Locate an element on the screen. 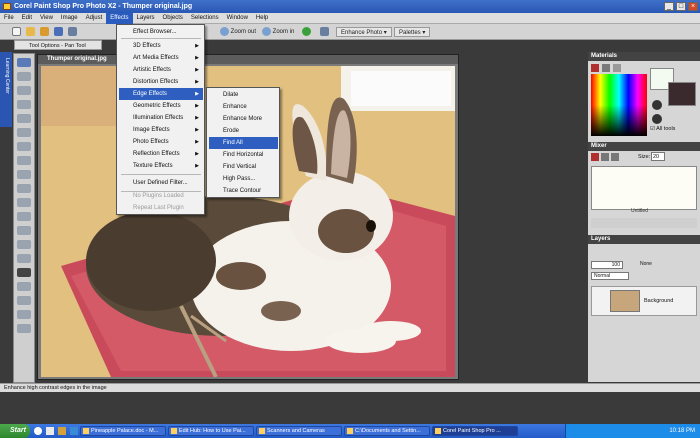 Image resolution: width=700 pixels, height=438 pixels. effects-menu-item-edge-effects: Edge Effects ▶ is located at coordinates (161, 94).